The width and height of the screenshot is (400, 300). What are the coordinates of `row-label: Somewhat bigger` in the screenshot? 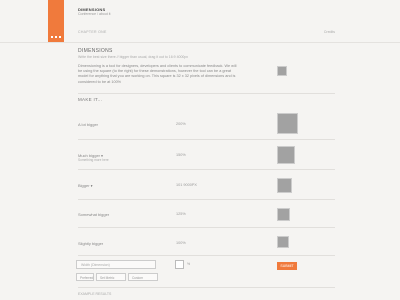 It's located at (94, 214).